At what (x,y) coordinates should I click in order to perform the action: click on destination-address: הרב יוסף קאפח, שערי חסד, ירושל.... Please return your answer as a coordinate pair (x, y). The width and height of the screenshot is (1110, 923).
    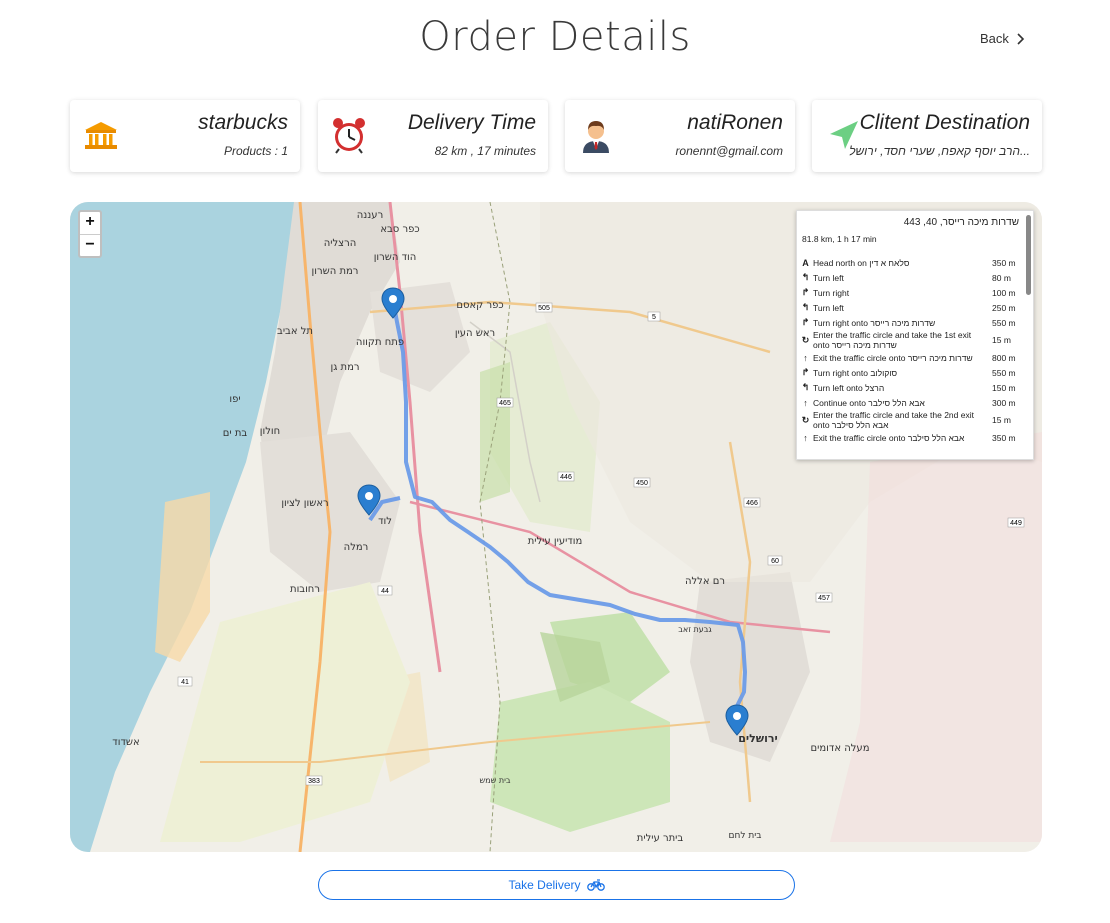
    Looking at the image, I should click on (939, 151).